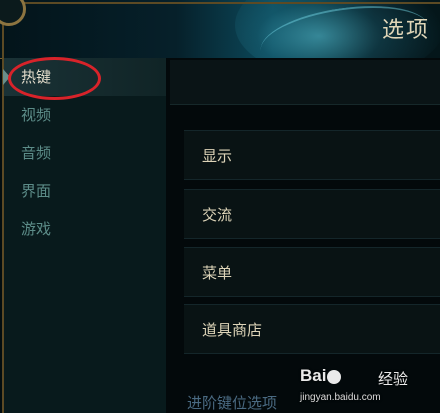 Image resolution: width=440 pixels, height=413 pixels. Describe the element at coordinates (36, 191) in the screenshot. I see `sidebar-item-label: 界面` at that location.